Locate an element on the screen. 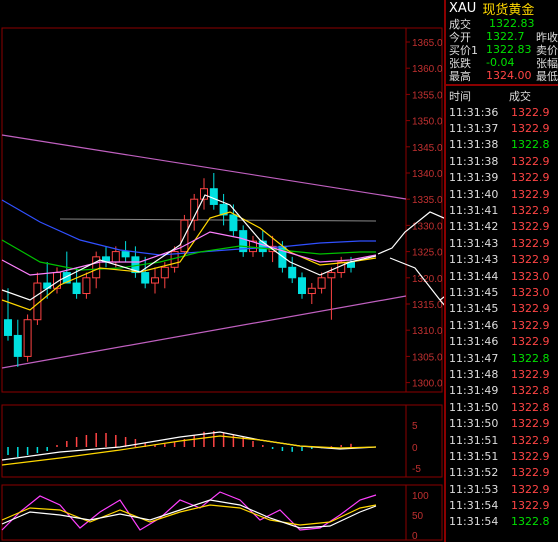 The height and width of the screenshot is (542, 558). macd-axis-label: 5 is located at coordinates (415, 426).